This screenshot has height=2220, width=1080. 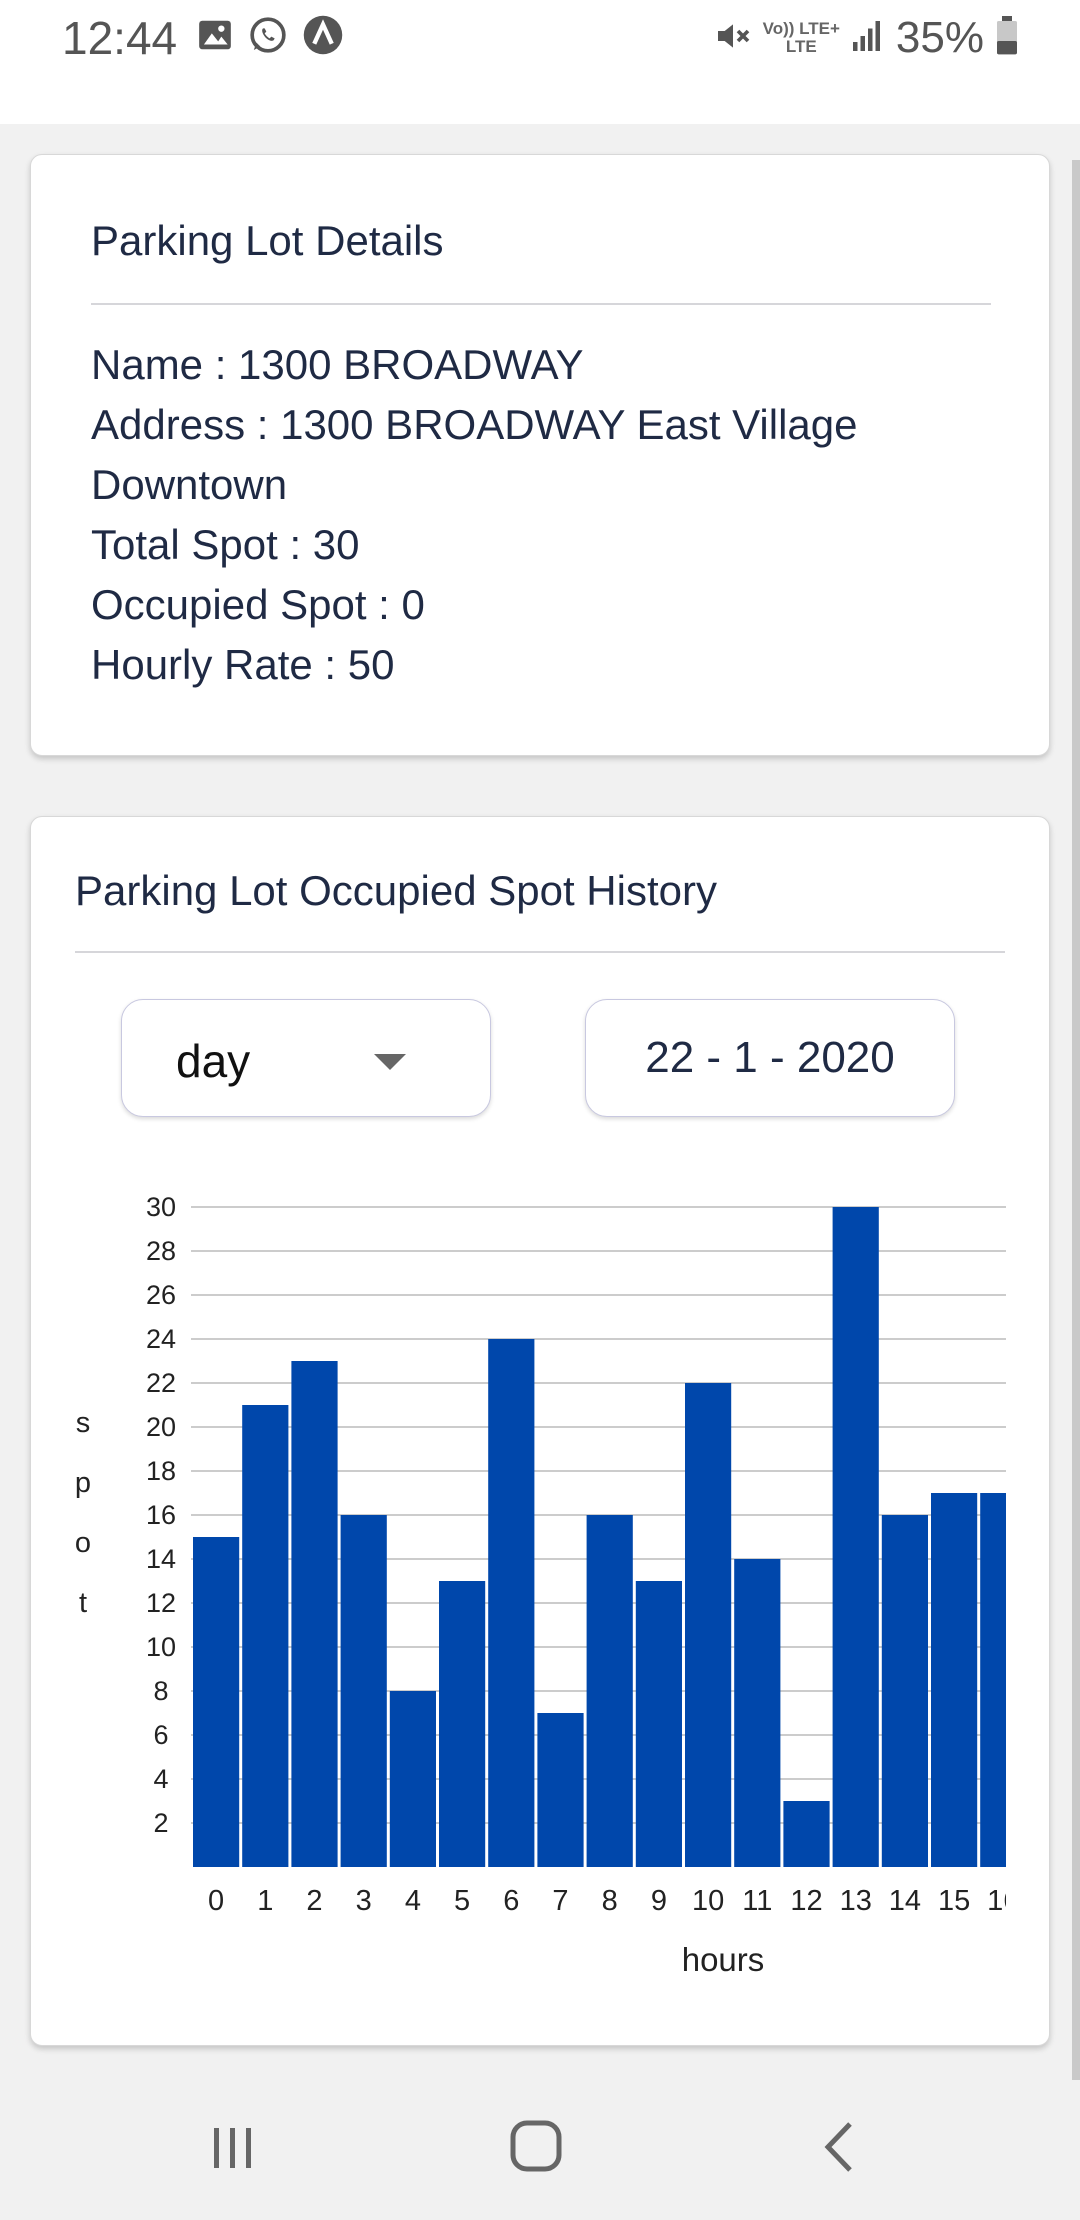 What do you see at coordinates (83, 1423) in the screenshot?
I see `y-axis-label-letter: s` at bounding box center [83, 1423].